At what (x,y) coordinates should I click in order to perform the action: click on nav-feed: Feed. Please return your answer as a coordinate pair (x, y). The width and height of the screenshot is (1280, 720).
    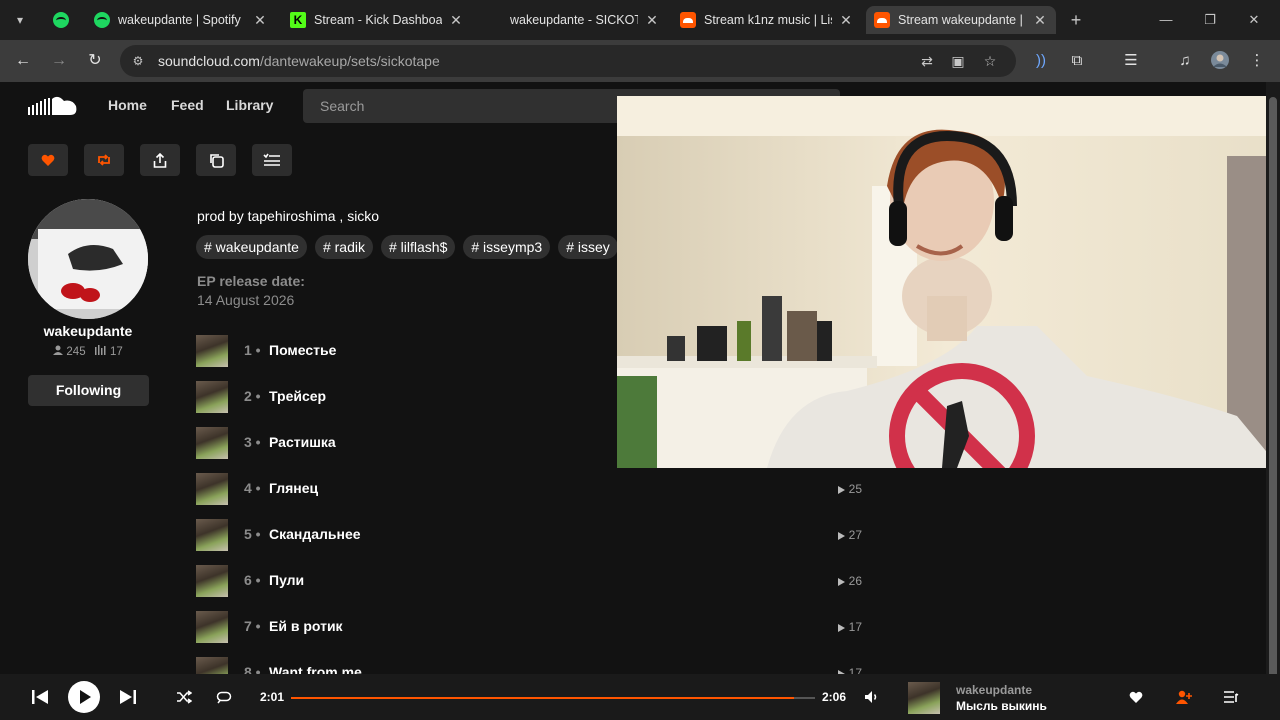
    Looking at the image, I should click on (187, 105).